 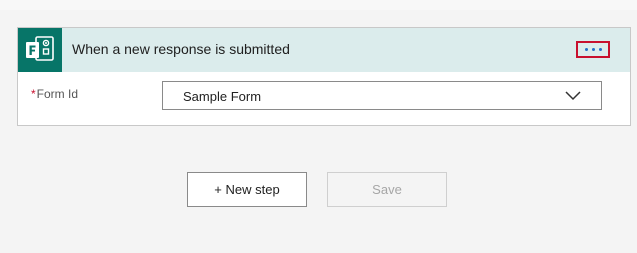 What do you see at coordinates (387, 189) in the screenshot?
I see `save-button: Save` at bounding box center [387, 189].